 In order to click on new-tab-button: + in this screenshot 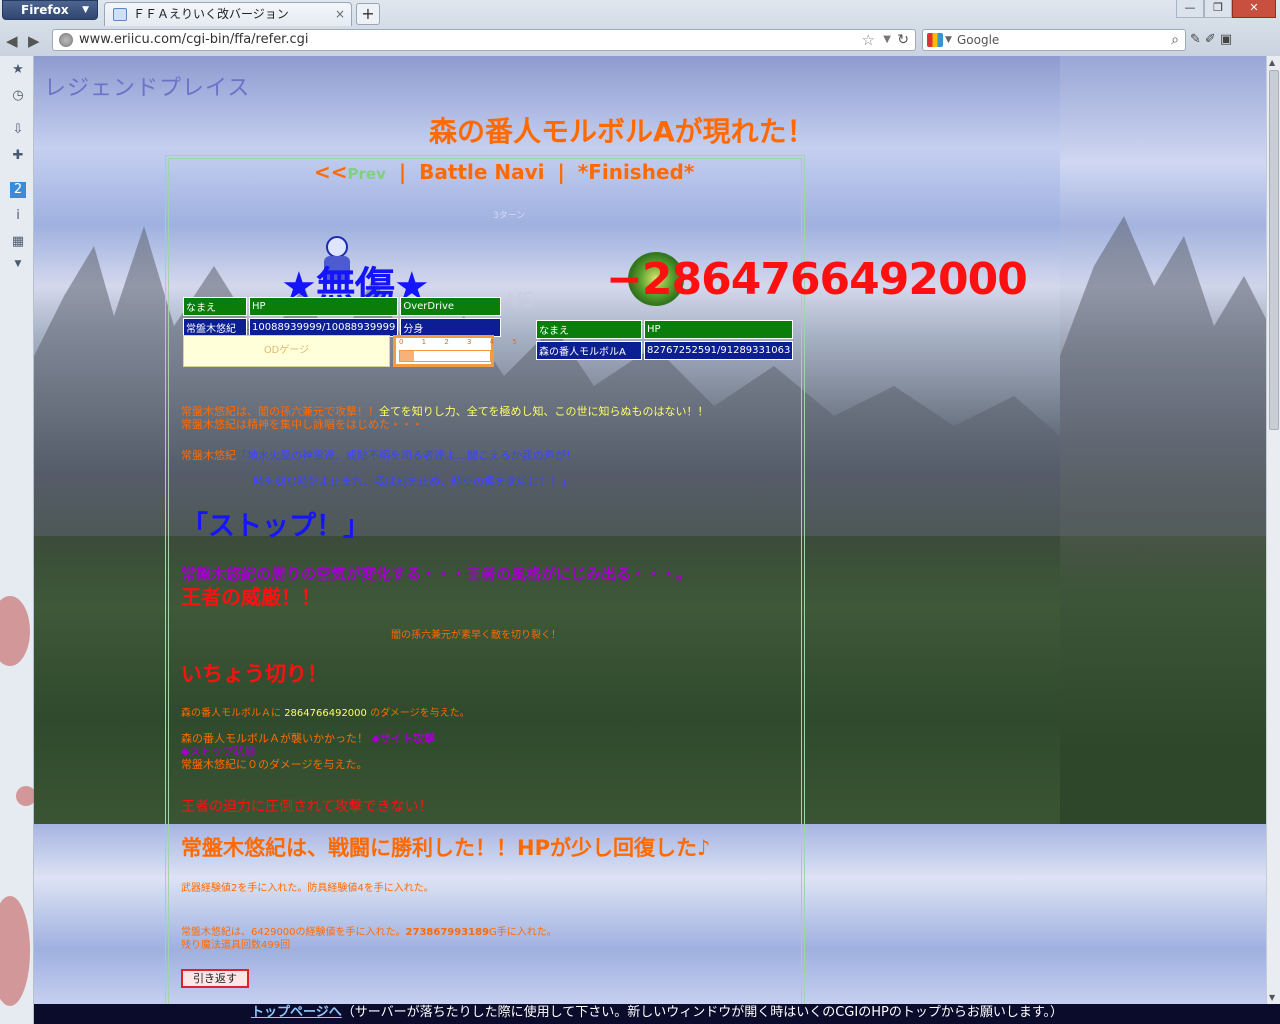, I will do `click(368, 14)`.